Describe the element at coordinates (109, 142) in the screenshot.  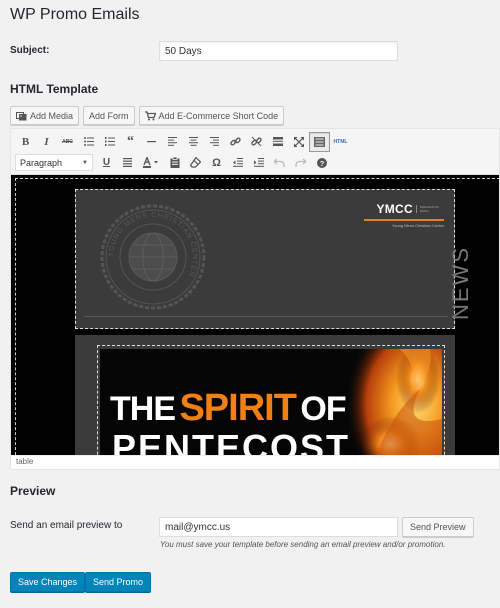
I see `numbered-list-icon` at that location.